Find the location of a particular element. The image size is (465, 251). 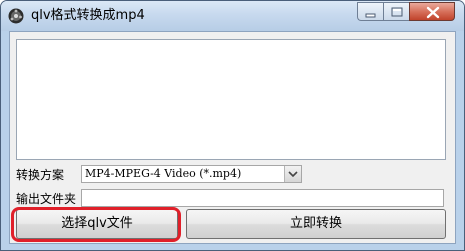

highlight-annotation is located at coordinates (96, 224).